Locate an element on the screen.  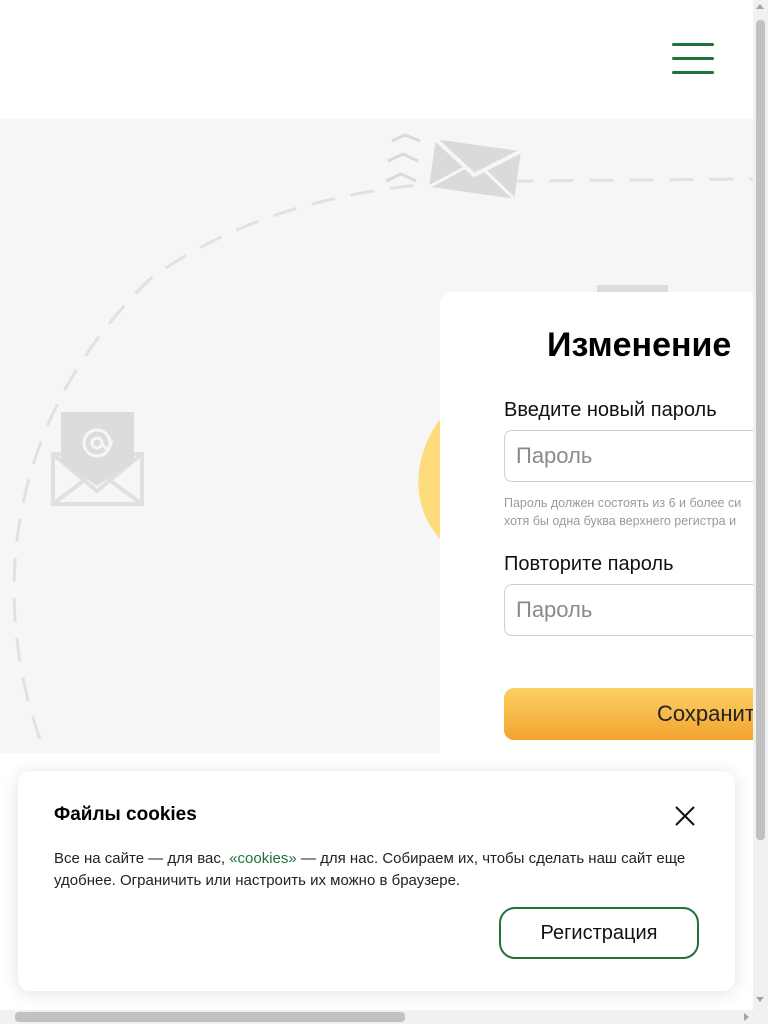
repeat-password-input is located at coordinates (636, 610).